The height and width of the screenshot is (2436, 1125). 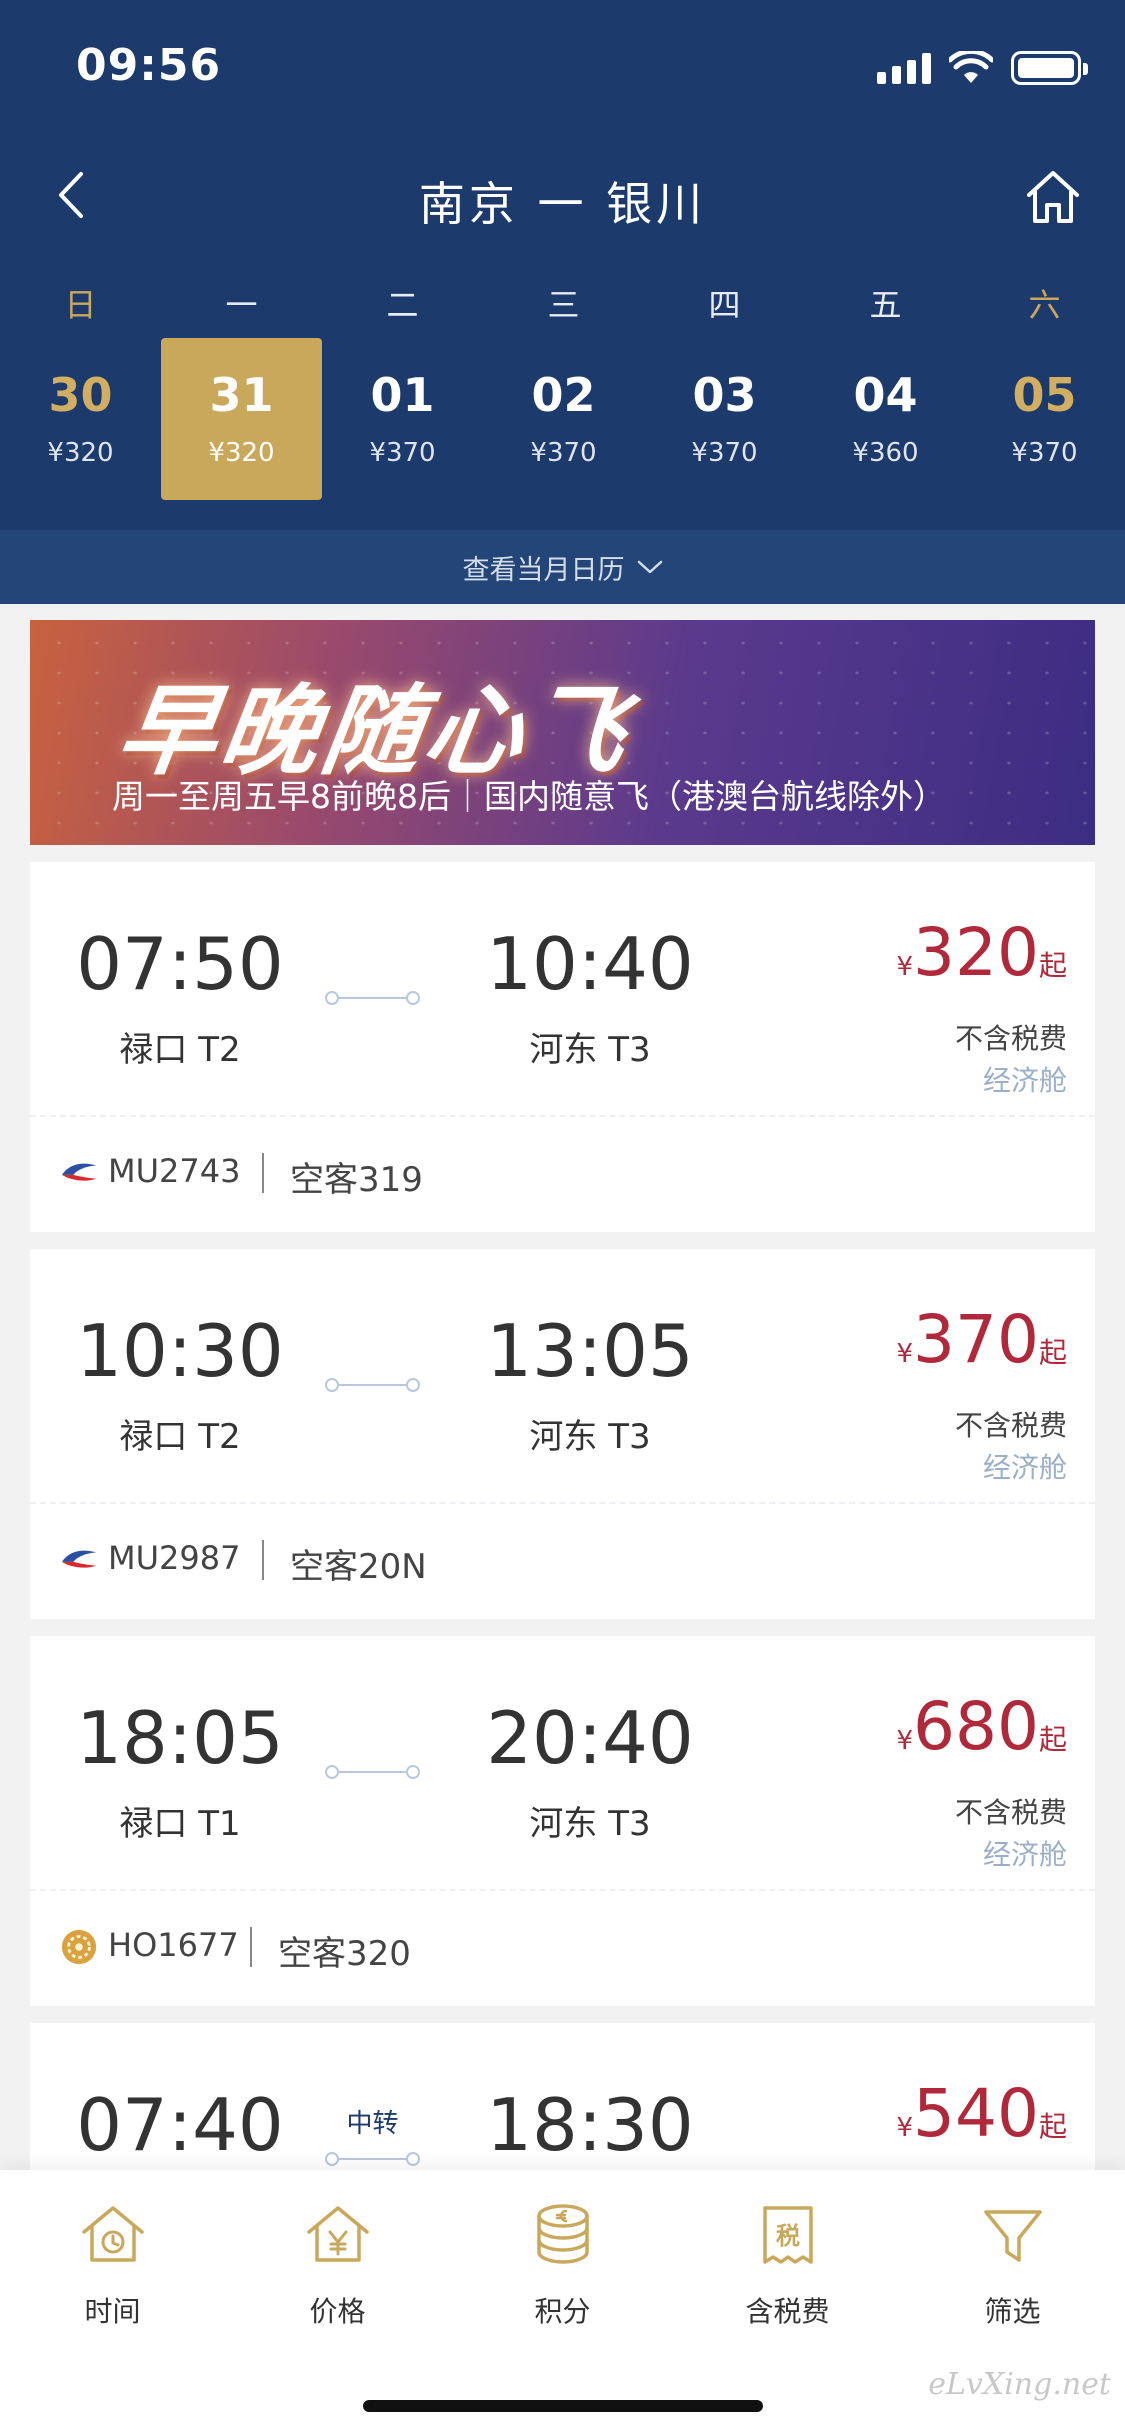 What do you see at coordinates (173, 1945) in the screenshot?
I see `flight-number: HO1677` at bounding box center [173, 1945].